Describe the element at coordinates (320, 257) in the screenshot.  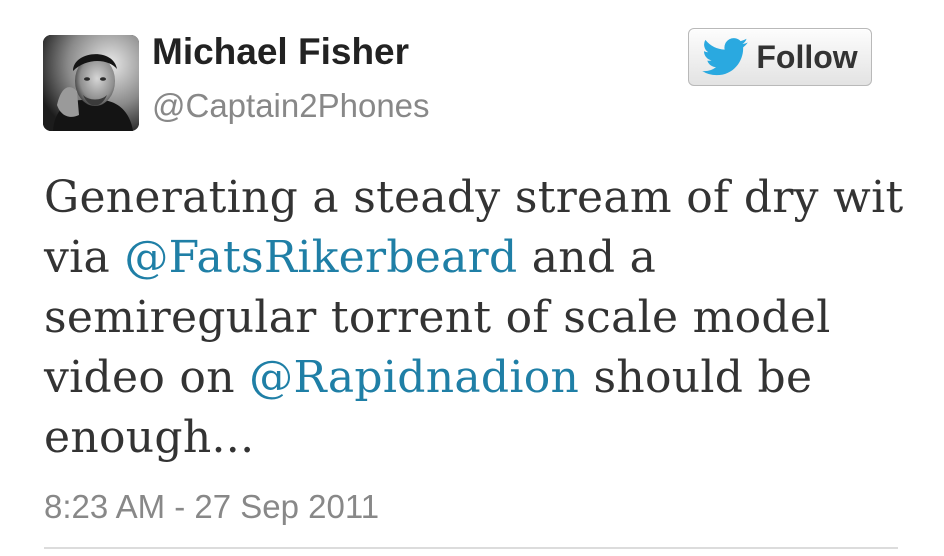
I see `mention-link: @FatsRikerbeard` at that location.